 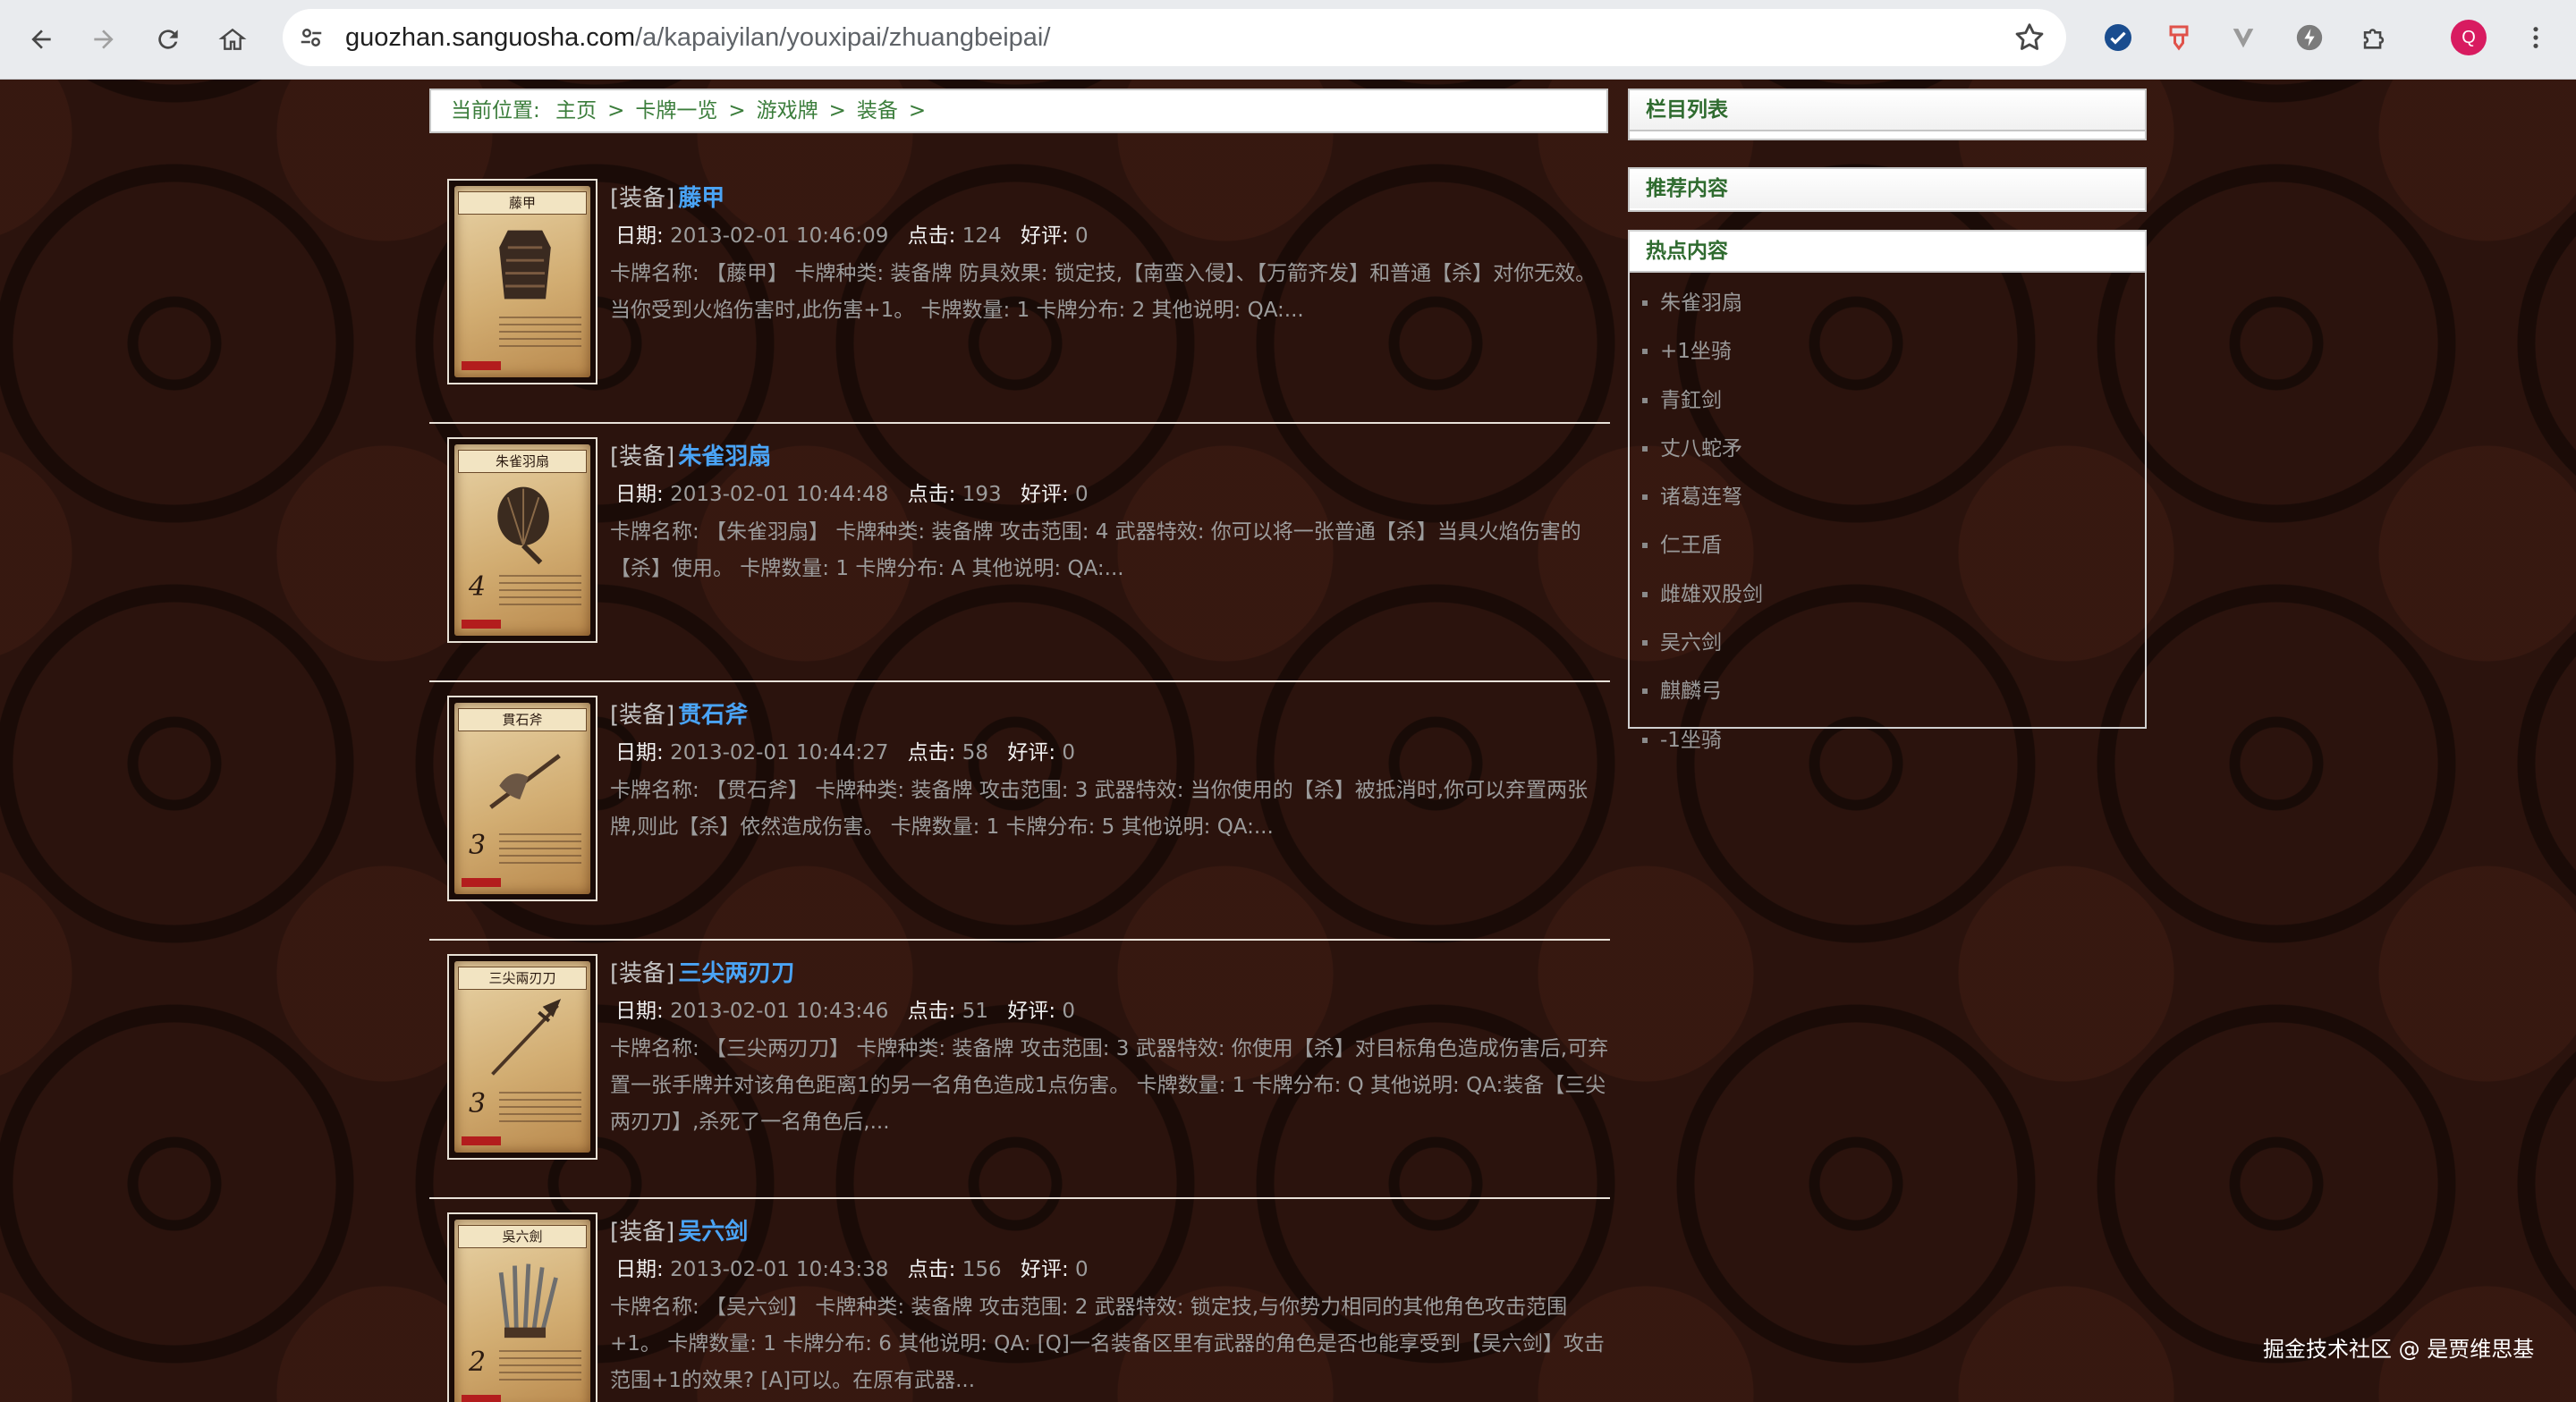 What do you see at coordinates (713, 1232) in the screenshot?
I see `article-title-link: 吴六剑` at bounding box center [713, 1232].